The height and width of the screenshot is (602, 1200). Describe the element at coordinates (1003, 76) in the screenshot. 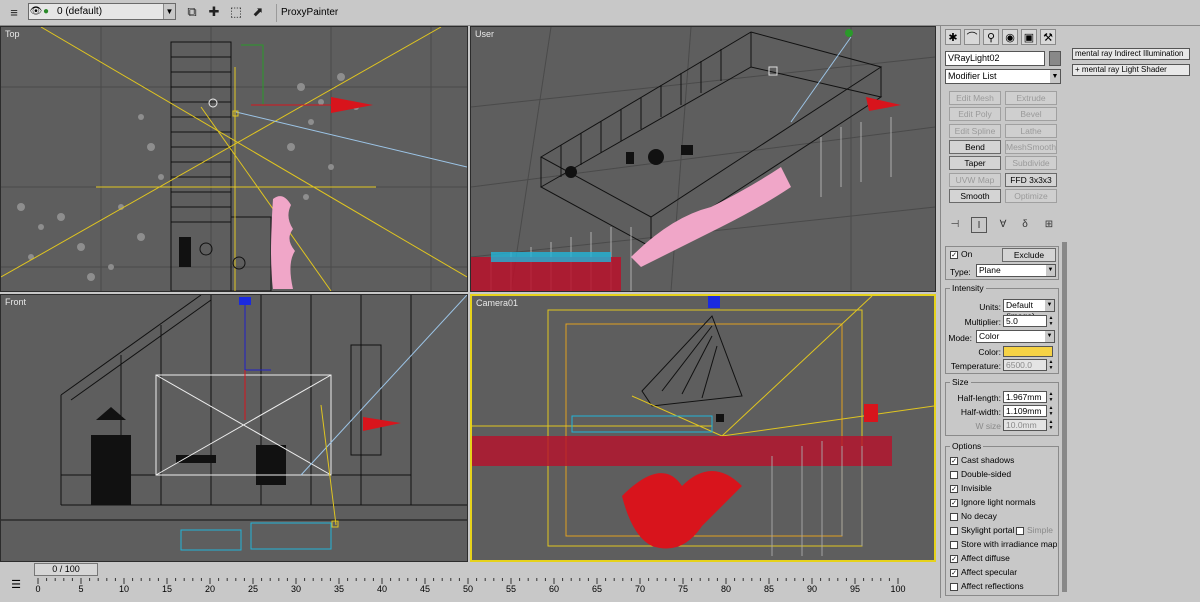

I see `modifier-list-dropdown: Modifier List ▼` at that location.